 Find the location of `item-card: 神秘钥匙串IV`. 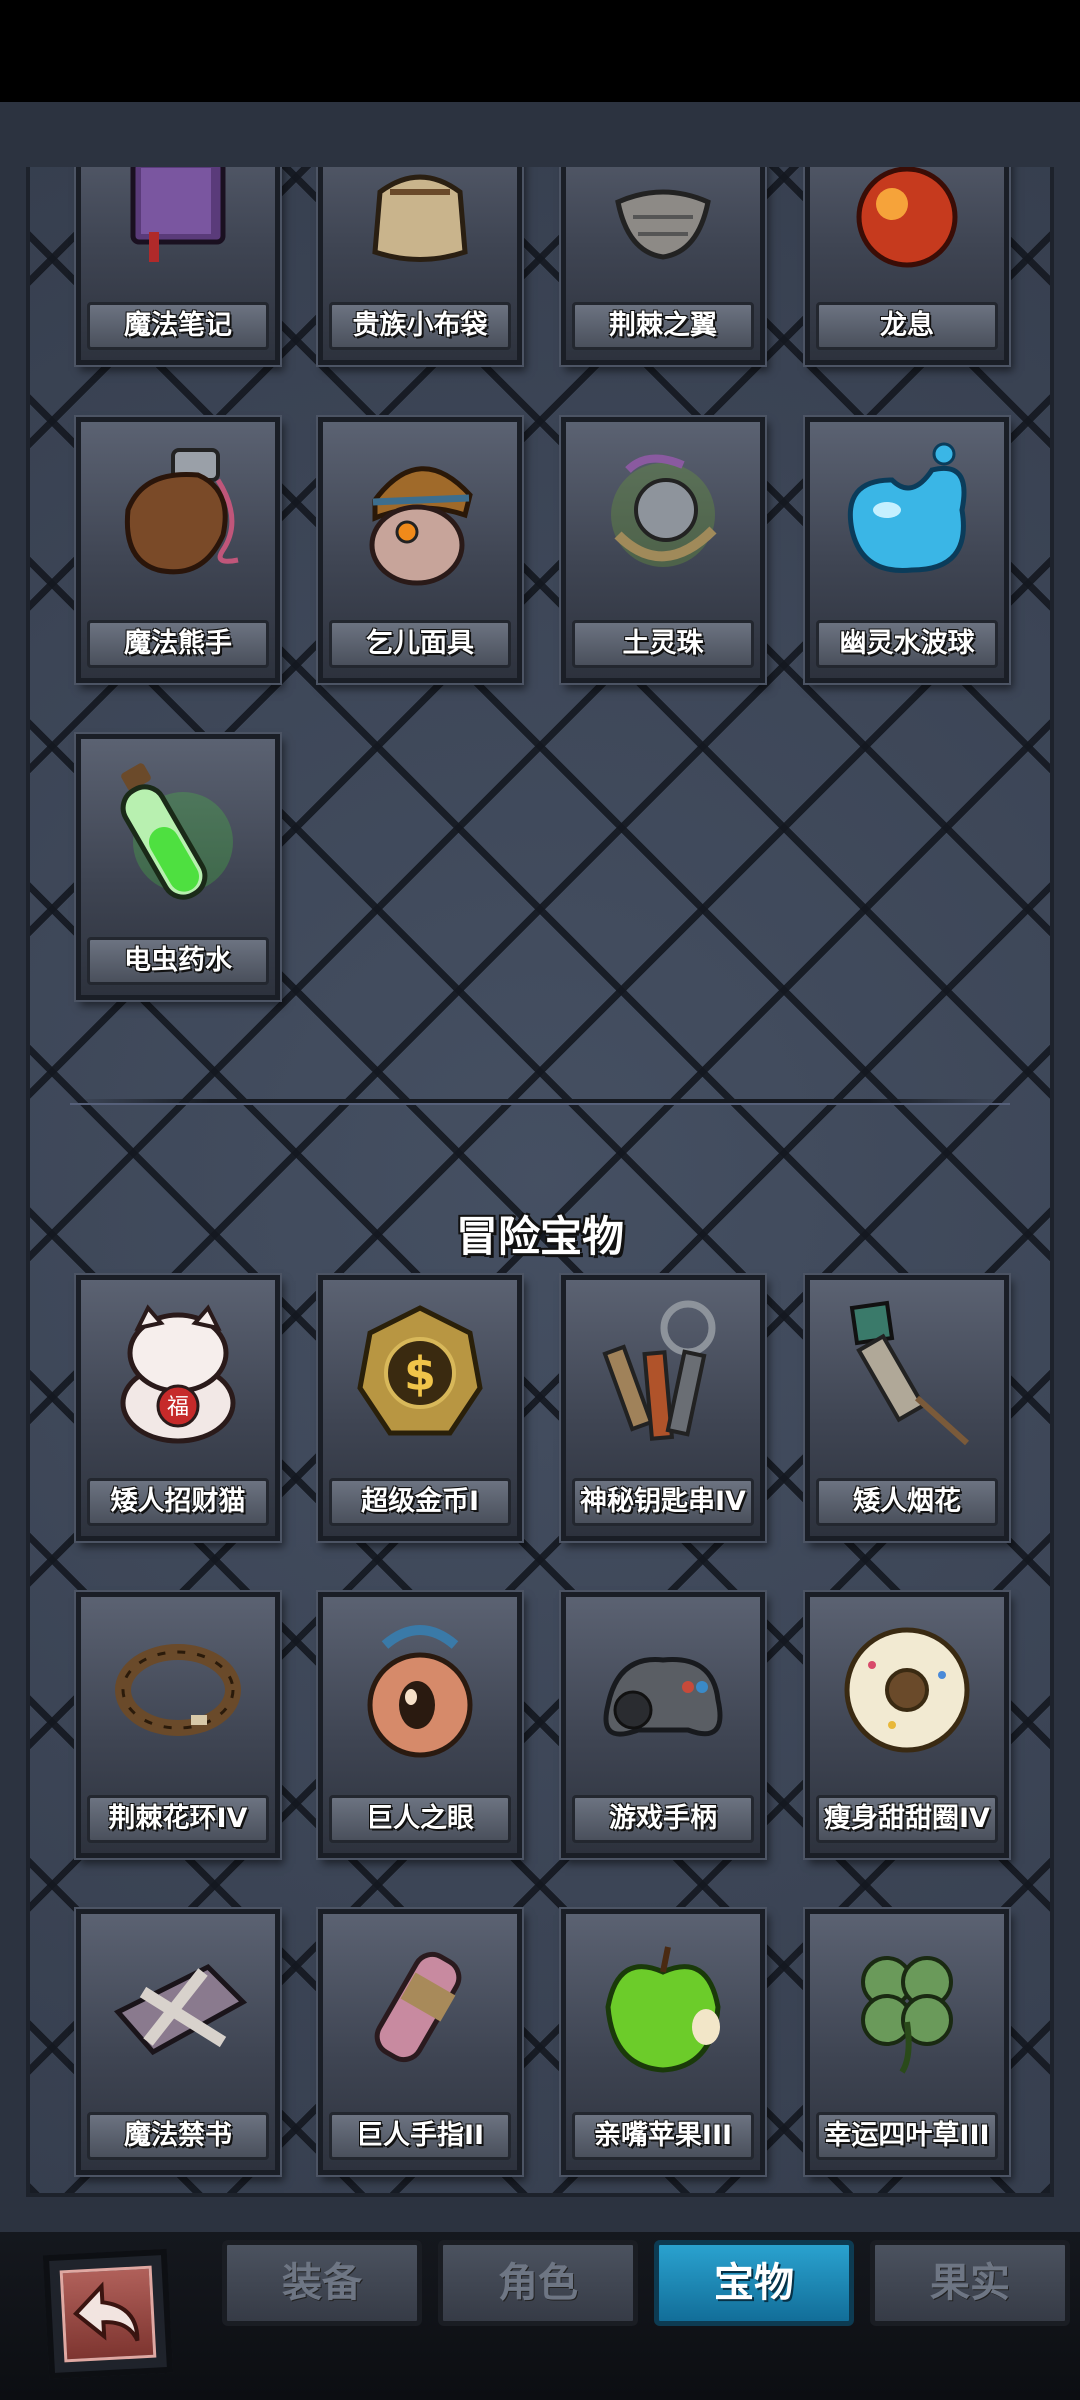

item-card: 神秘钥匙串IV is located at coordinates (663, 1408).